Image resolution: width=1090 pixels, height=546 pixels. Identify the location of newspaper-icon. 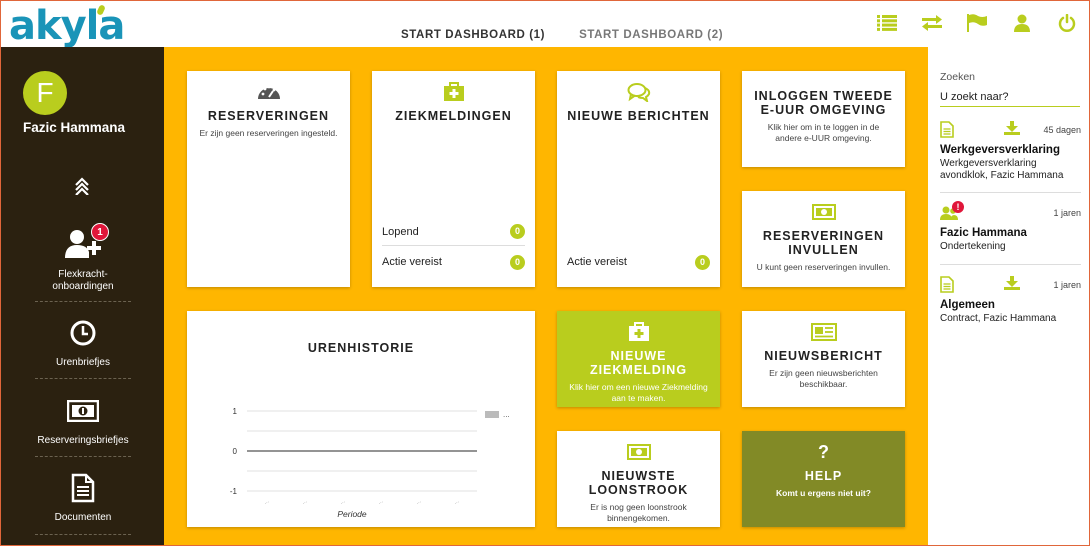
(823, 332).